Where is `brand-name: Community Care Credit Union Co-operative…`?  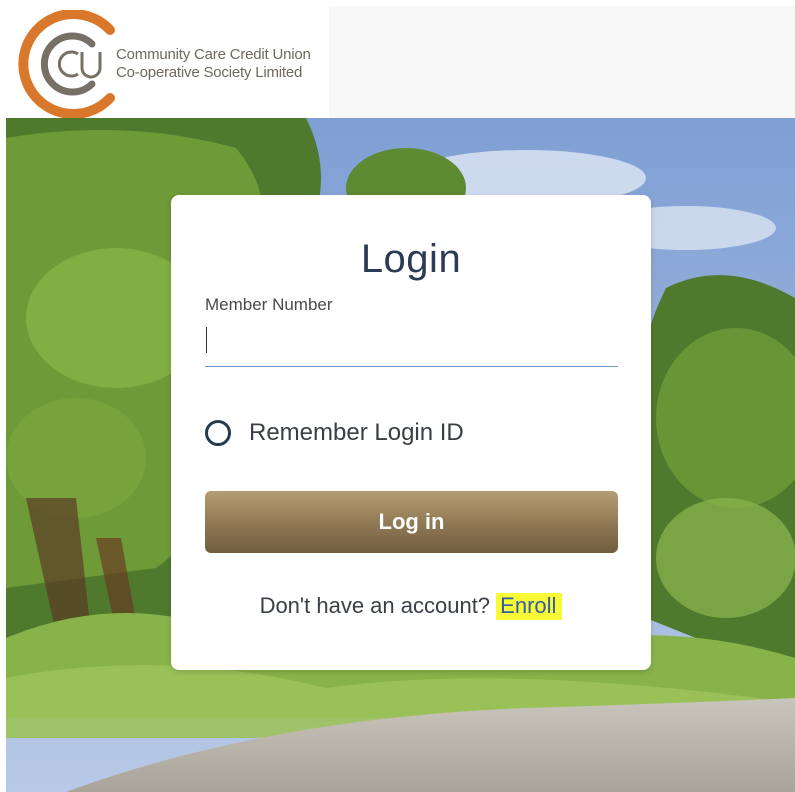
brand-name: Community Care Credit Union Co-operative… is located at coordinates (213, 64).